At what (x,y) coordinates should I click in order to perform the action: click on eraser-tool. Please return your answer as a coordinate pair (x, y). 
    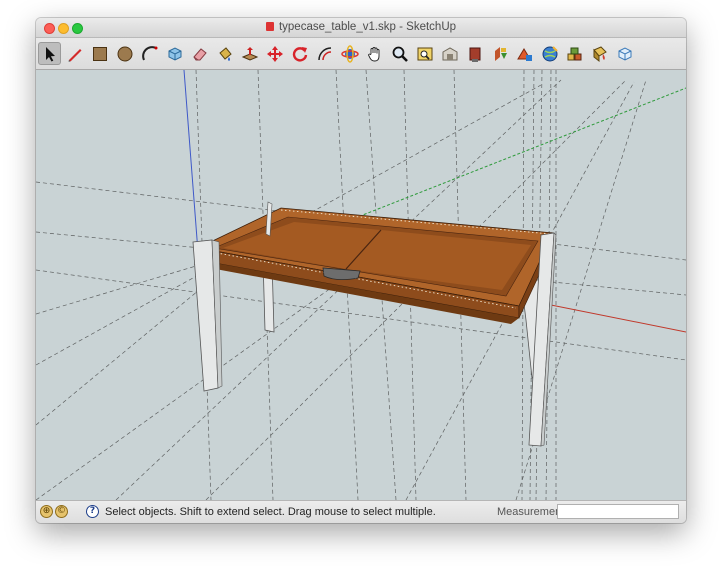
    Looking at the image, I should click on (199, 53).